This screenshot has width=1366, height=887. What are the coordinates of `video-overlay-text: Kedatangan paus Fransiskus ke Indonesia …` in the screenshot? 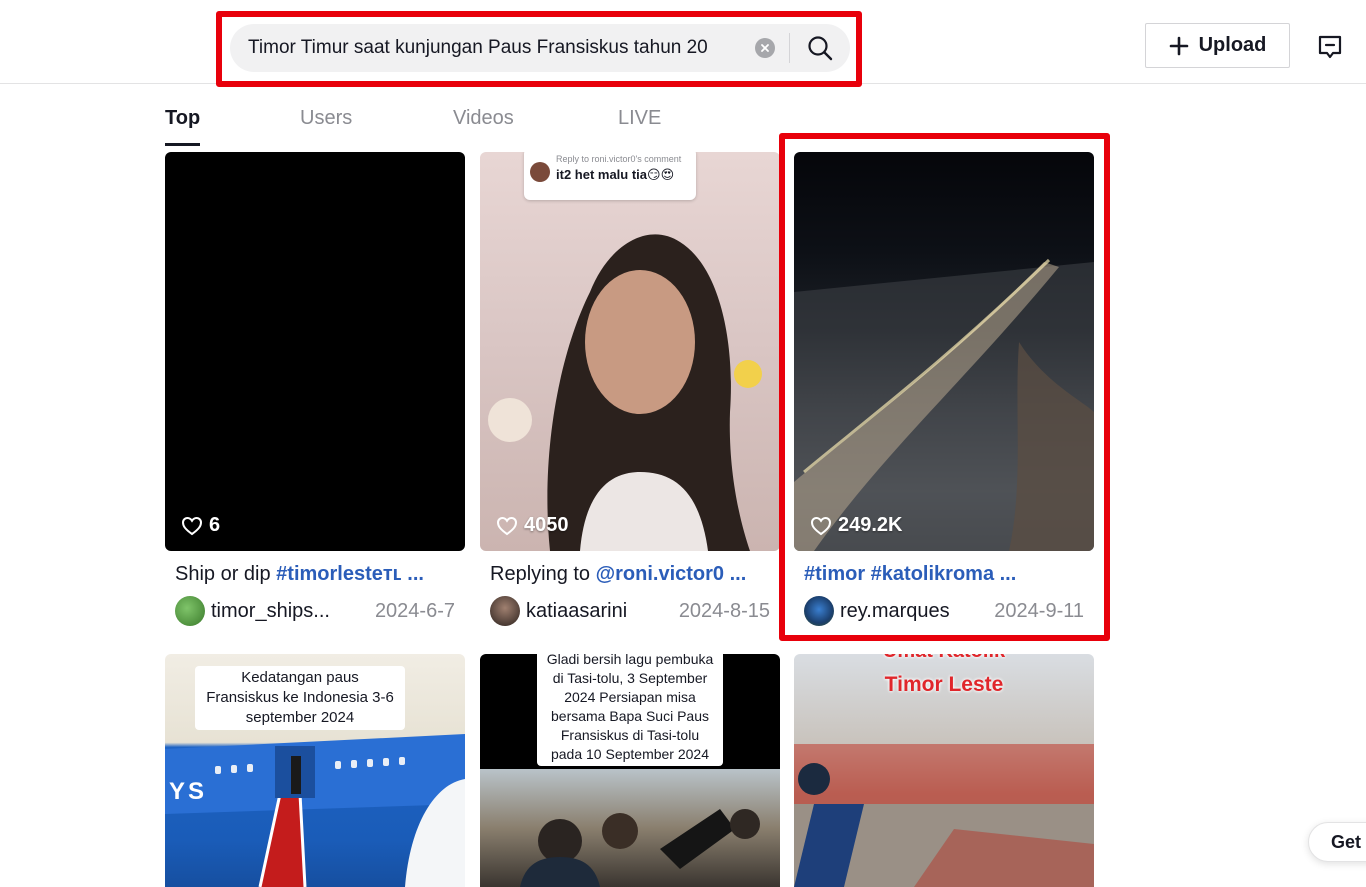 It's located at (300, 698).